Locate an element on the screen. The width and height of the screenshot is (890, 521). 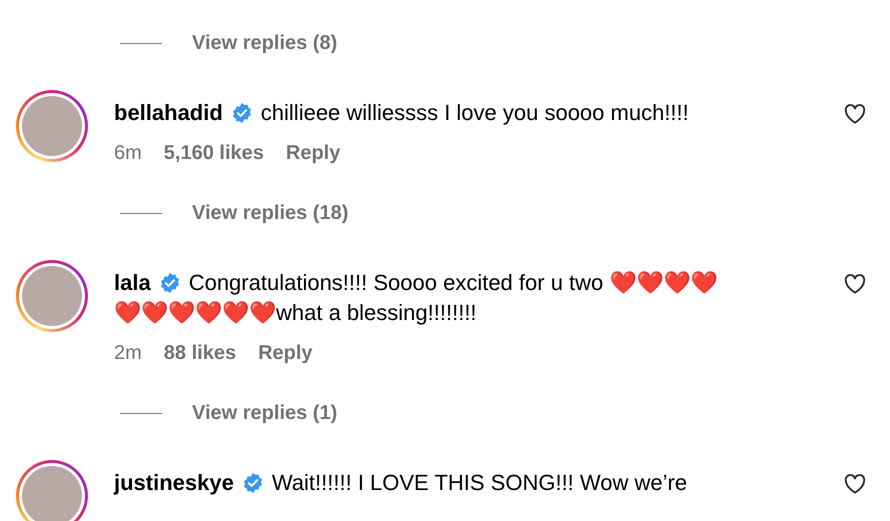
username: lala is located at coordinates (132, 283).